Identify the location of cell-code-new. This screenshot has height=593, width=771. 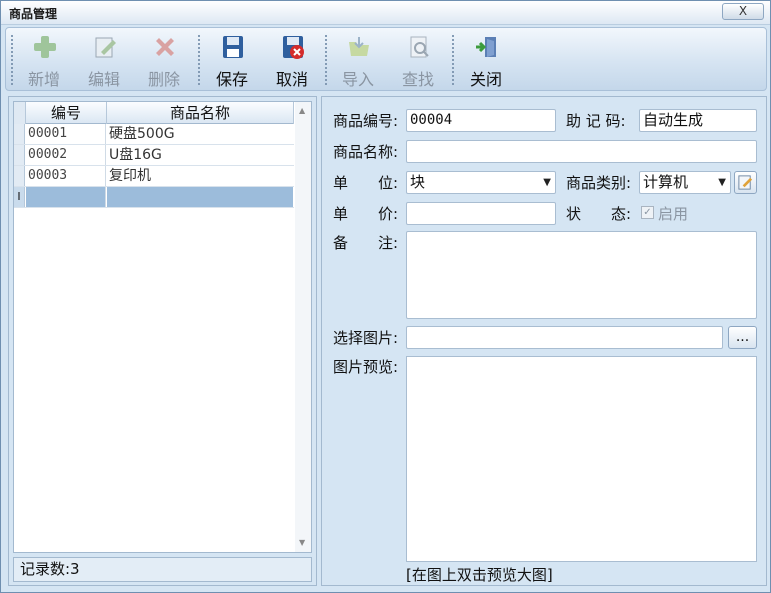
(66, 197).